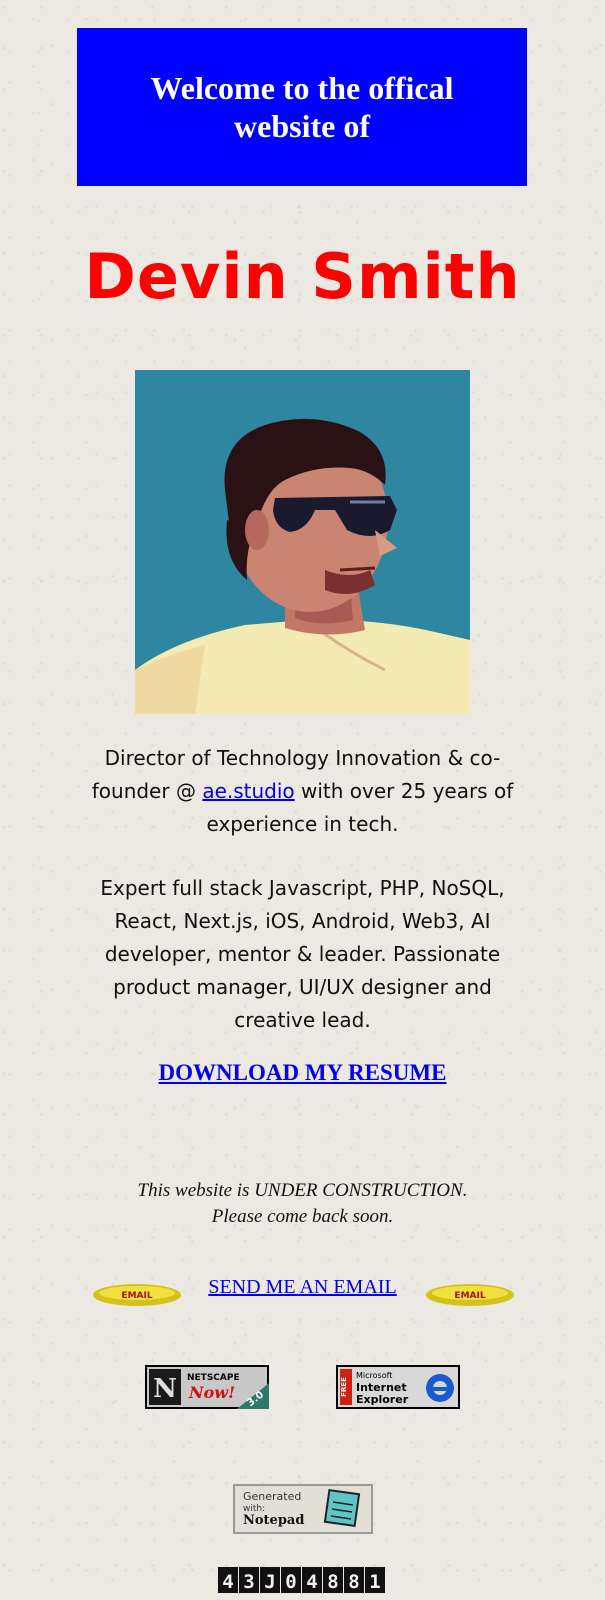 This screenshot has width=605, height=1600. I want to click on counter-digit: 1, so click(375, 1580).